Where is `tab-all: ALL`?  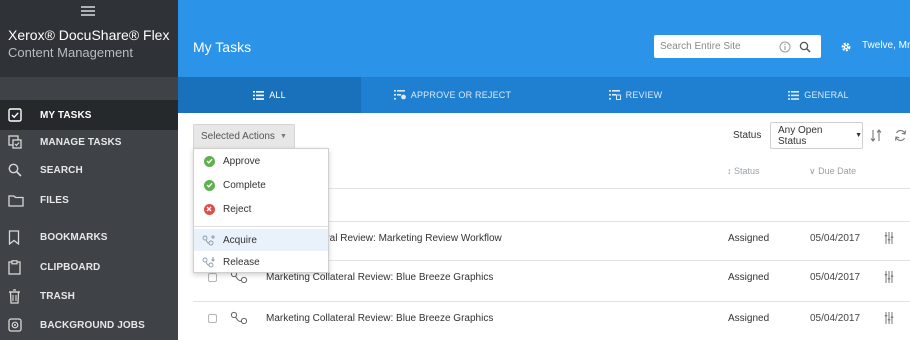
tab-all: ALL is located at coordinates (269, 95).